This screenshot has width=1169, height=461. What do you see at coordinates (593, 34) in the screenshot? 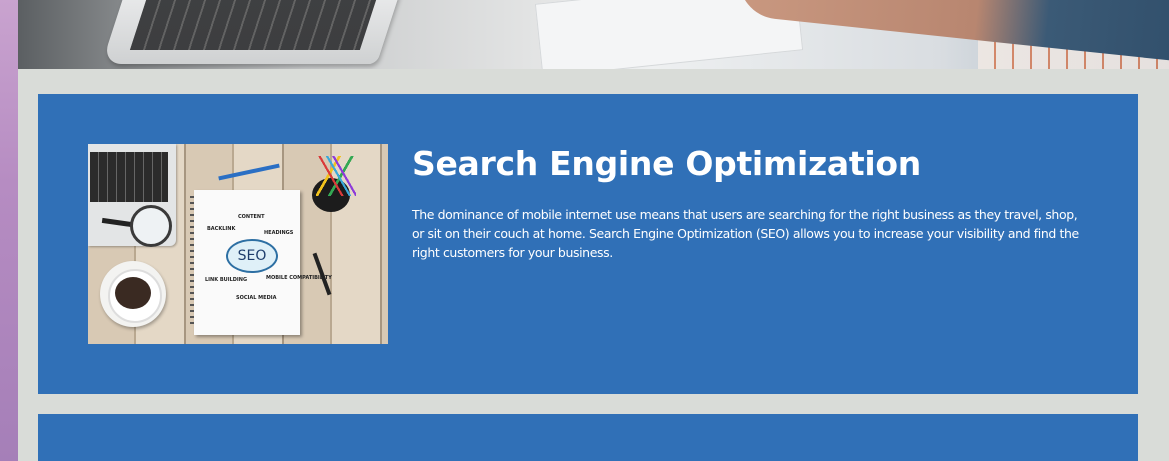
I see `hero-banner-image` at bounding box center [593, 34].